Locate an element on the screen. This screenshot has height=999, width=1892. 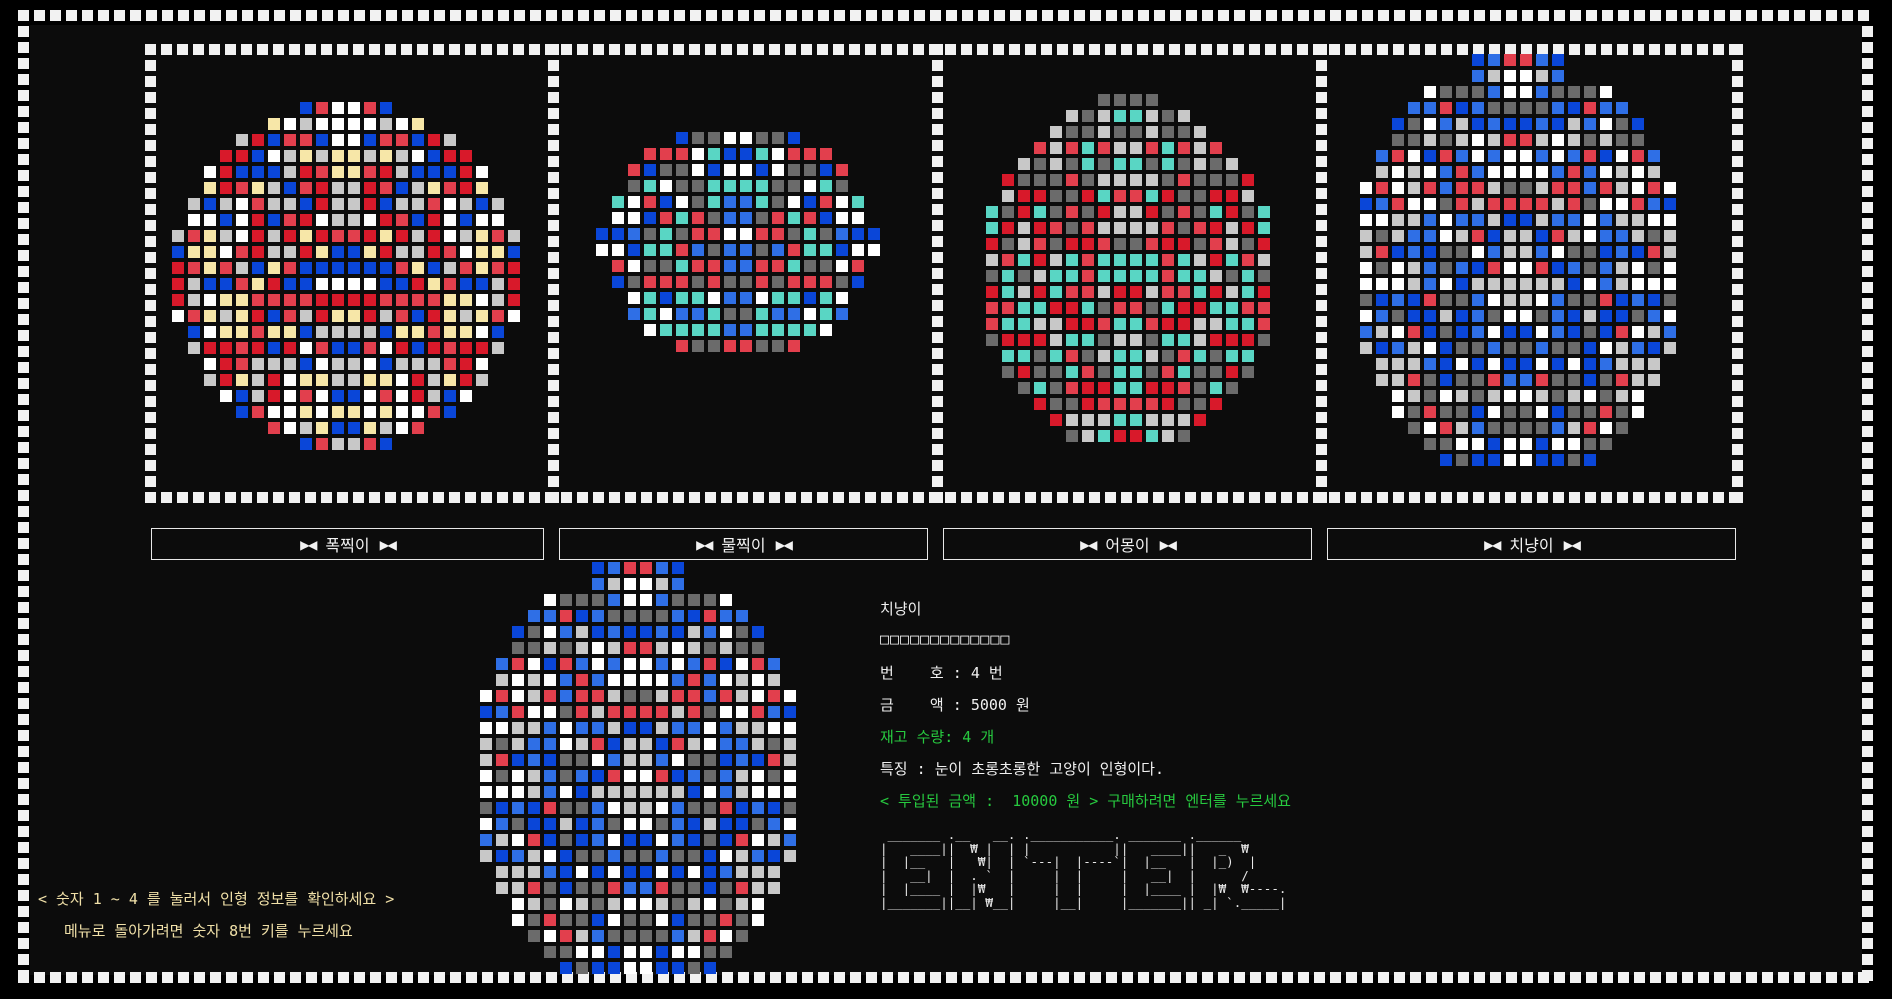
doll-price: 금 액 : 5000 원 is located at coordinates (955, 705).